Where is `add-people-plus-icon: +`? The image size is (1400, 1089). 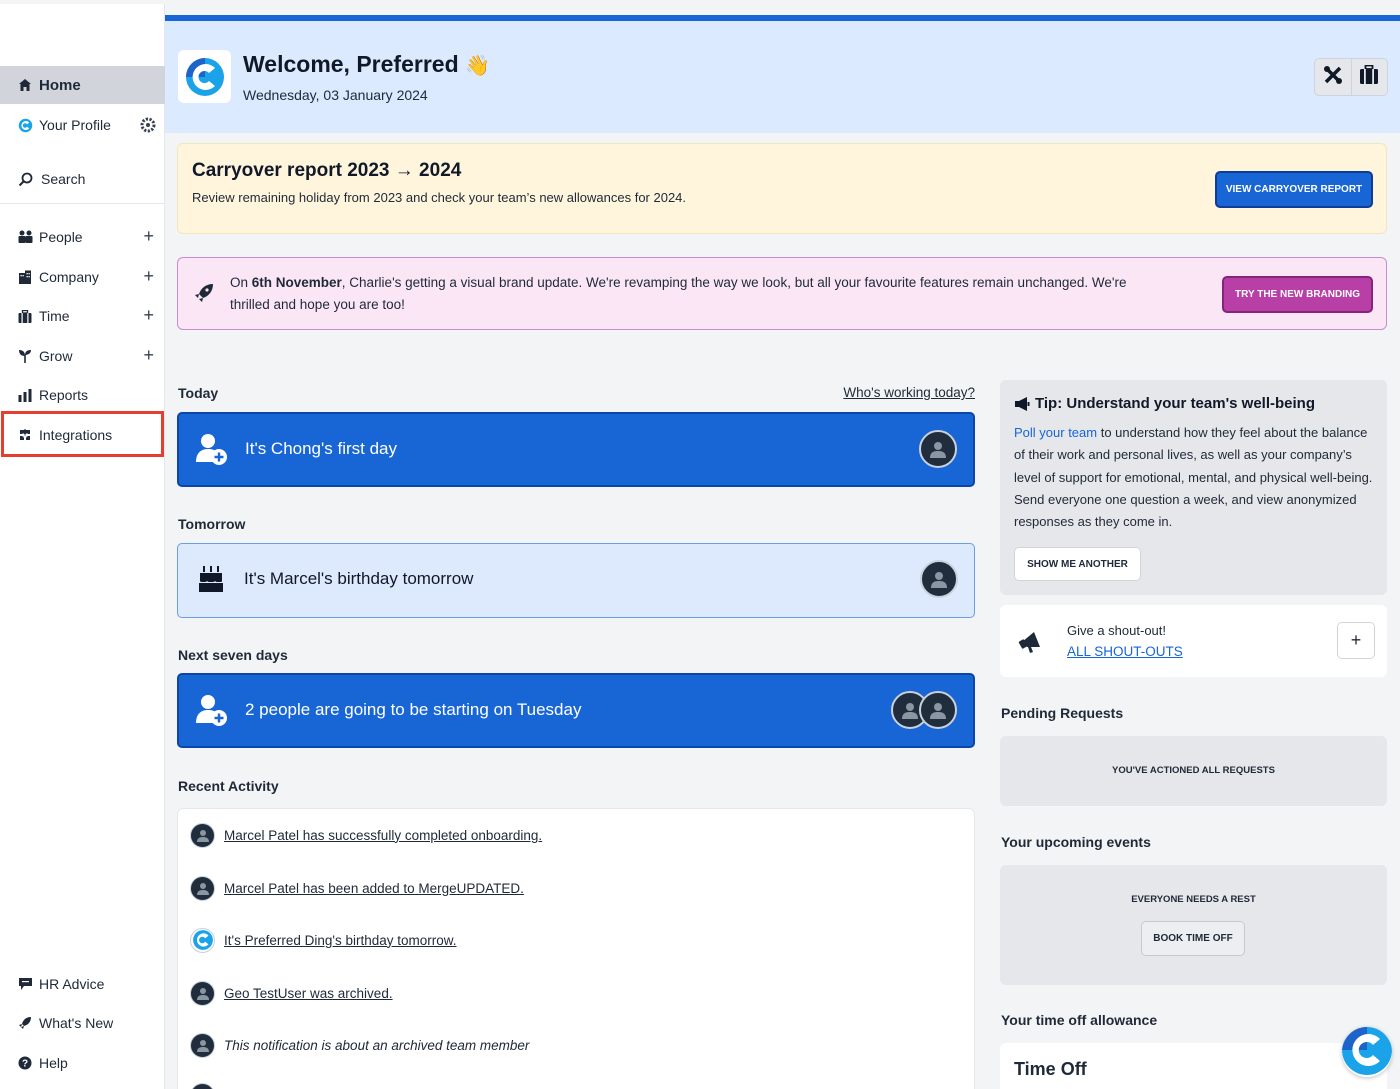 add-people-plus-icon: + is located at coordinates (148, 236).